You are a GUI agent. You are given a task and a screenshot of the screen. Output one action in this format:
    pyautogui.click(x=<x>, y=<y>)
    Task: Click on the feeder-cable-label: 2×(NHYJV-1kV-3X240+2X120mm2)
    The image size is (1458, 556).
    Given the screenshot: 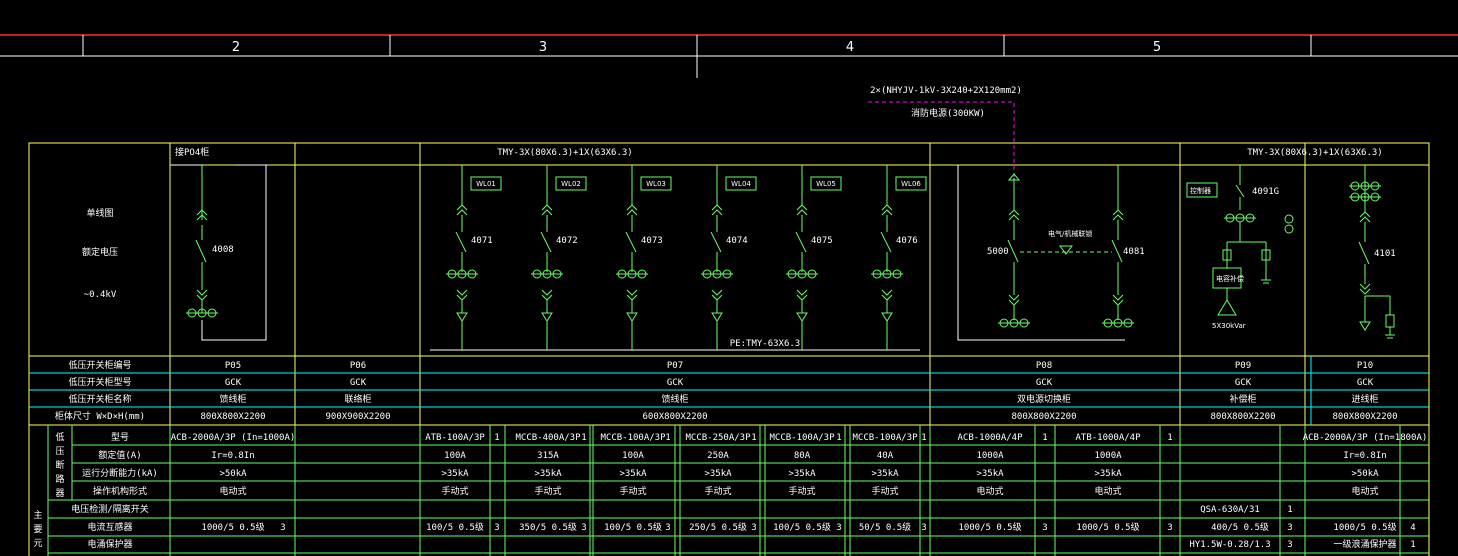 What is the action you would take?
    pyautogui.click(x=946, y=91)
    